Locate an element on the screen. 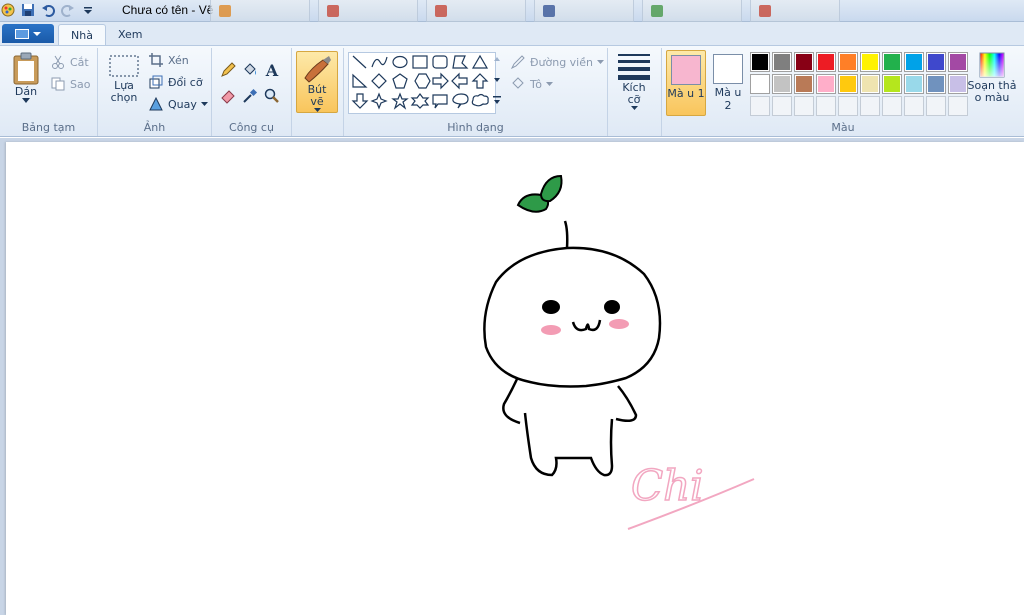 This screenshot has height=615, width=1024. file-menu-button is located at coordinates (28, 33).